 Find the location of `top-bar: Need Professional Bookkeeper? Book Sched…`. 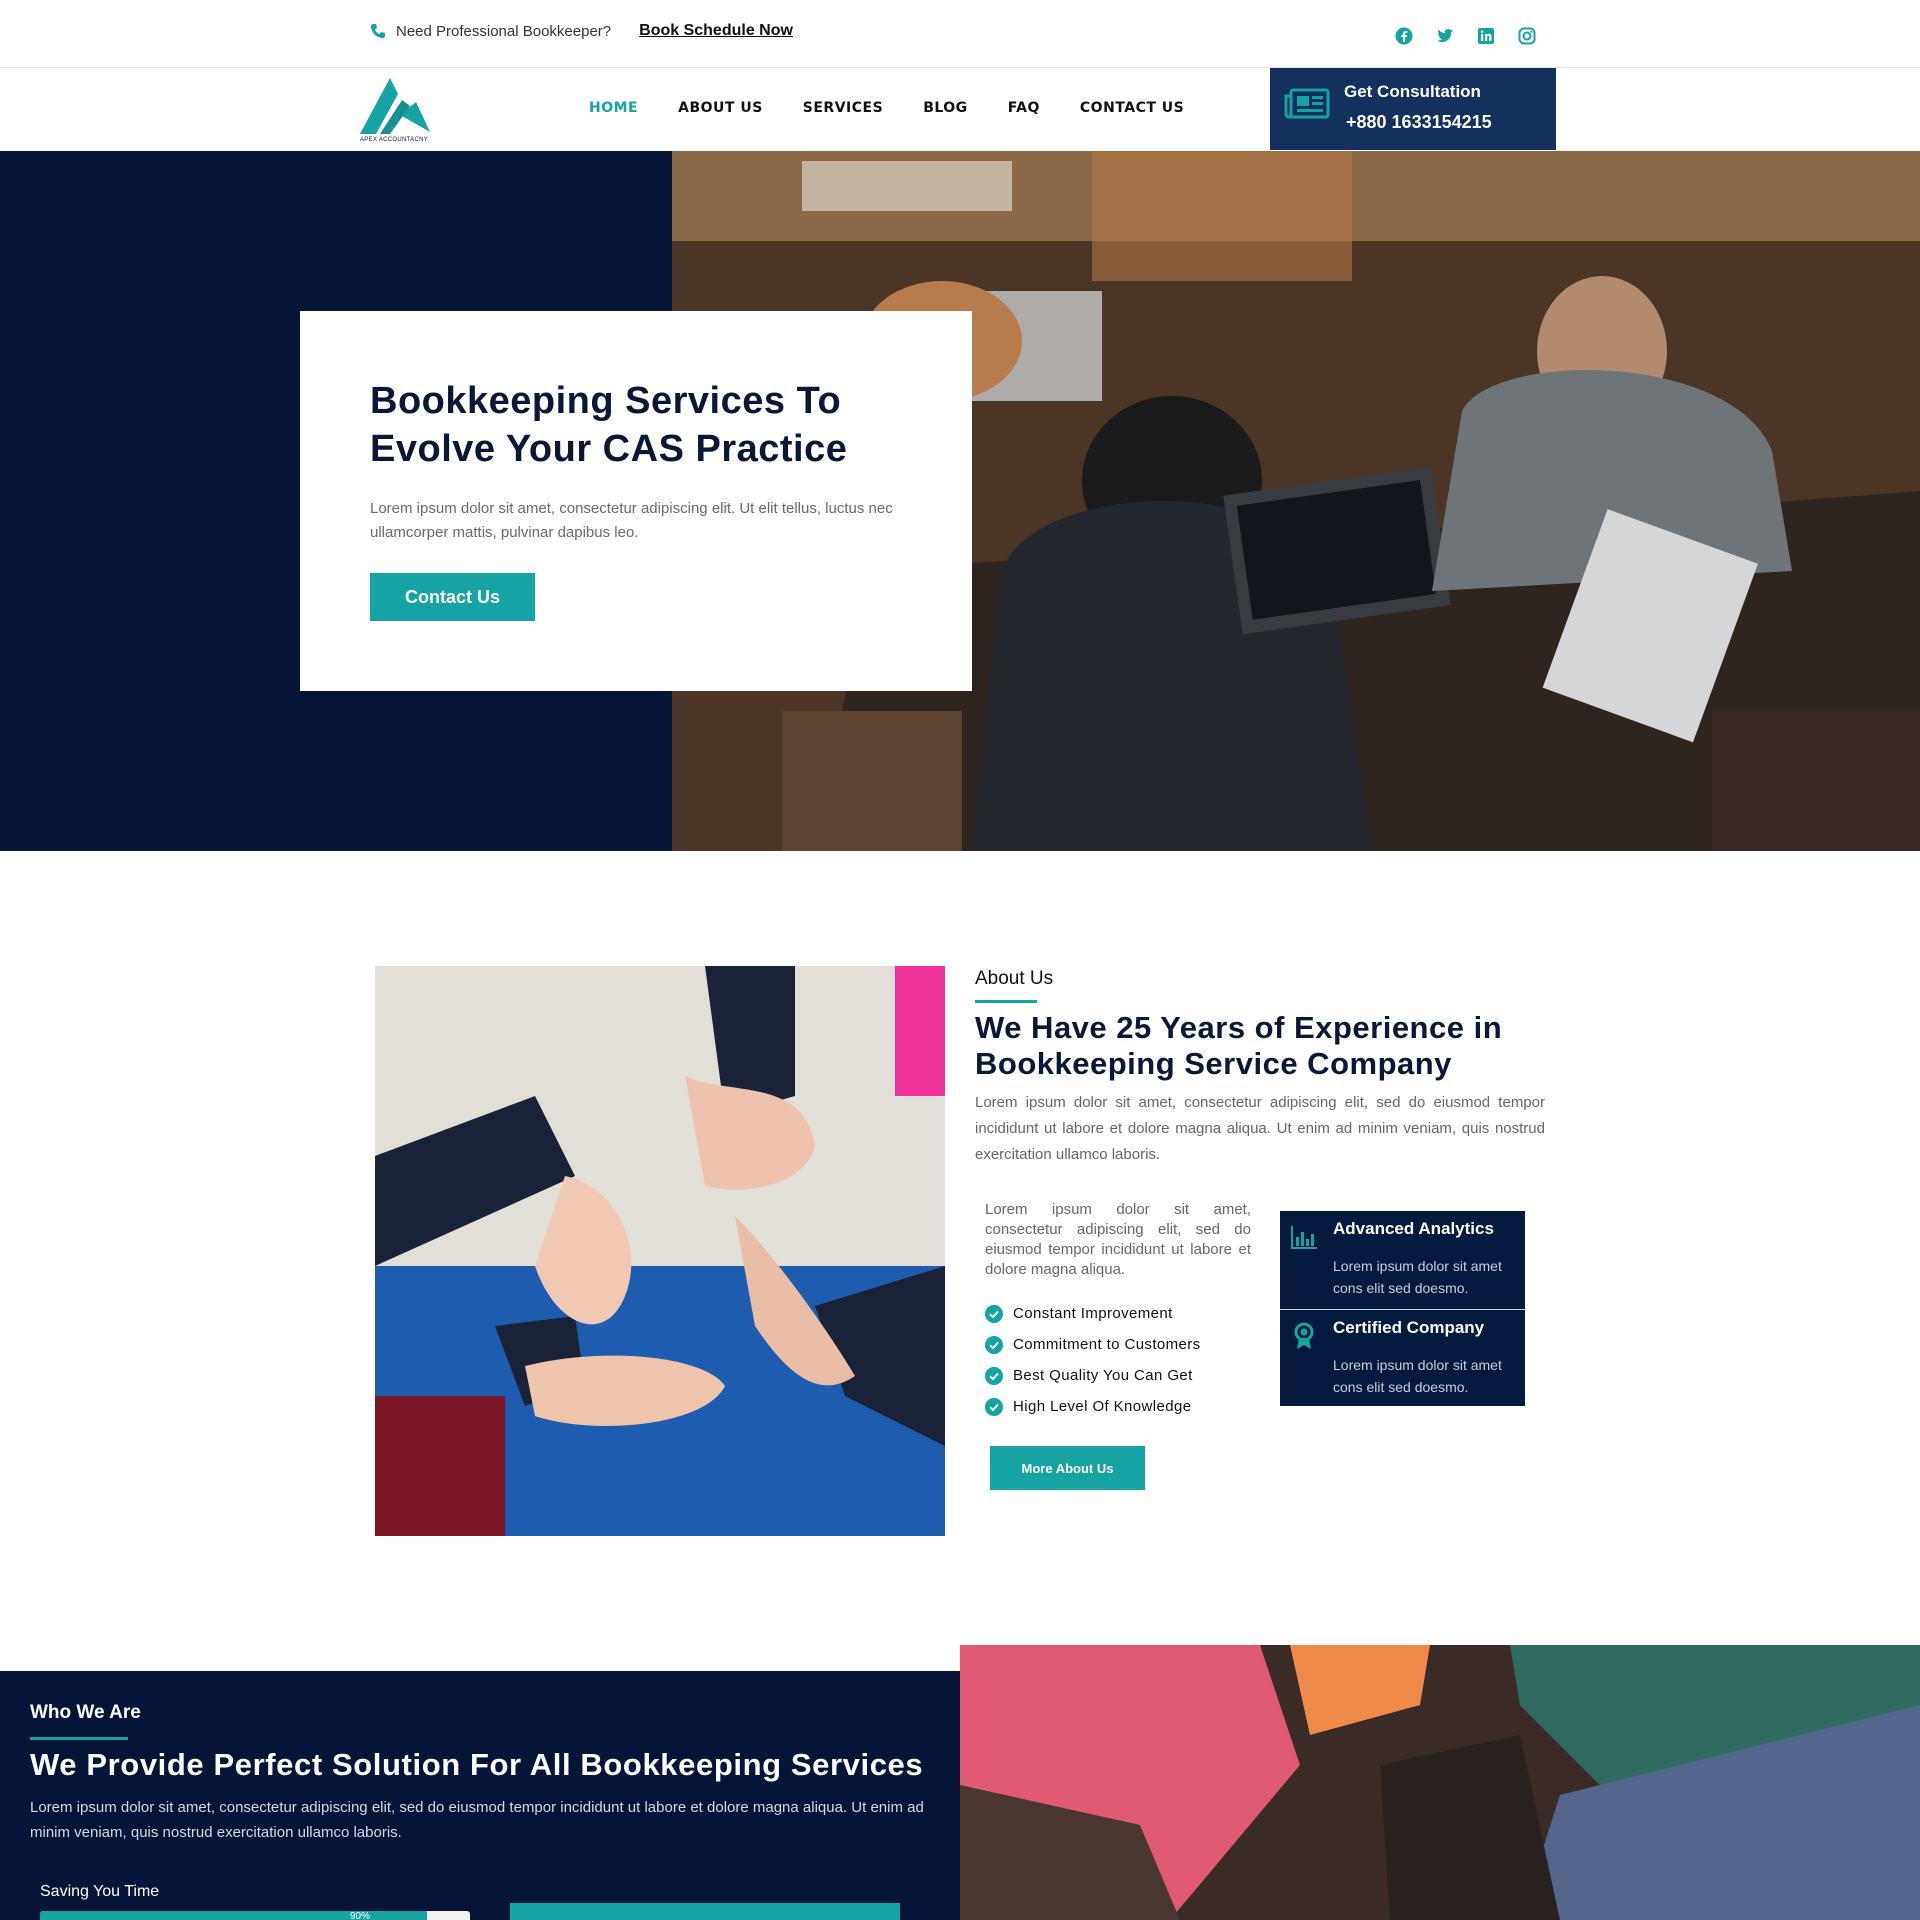

top-bar: Need Professional Bookkeeper? Book Sched… is located at coordinates (960, 34).